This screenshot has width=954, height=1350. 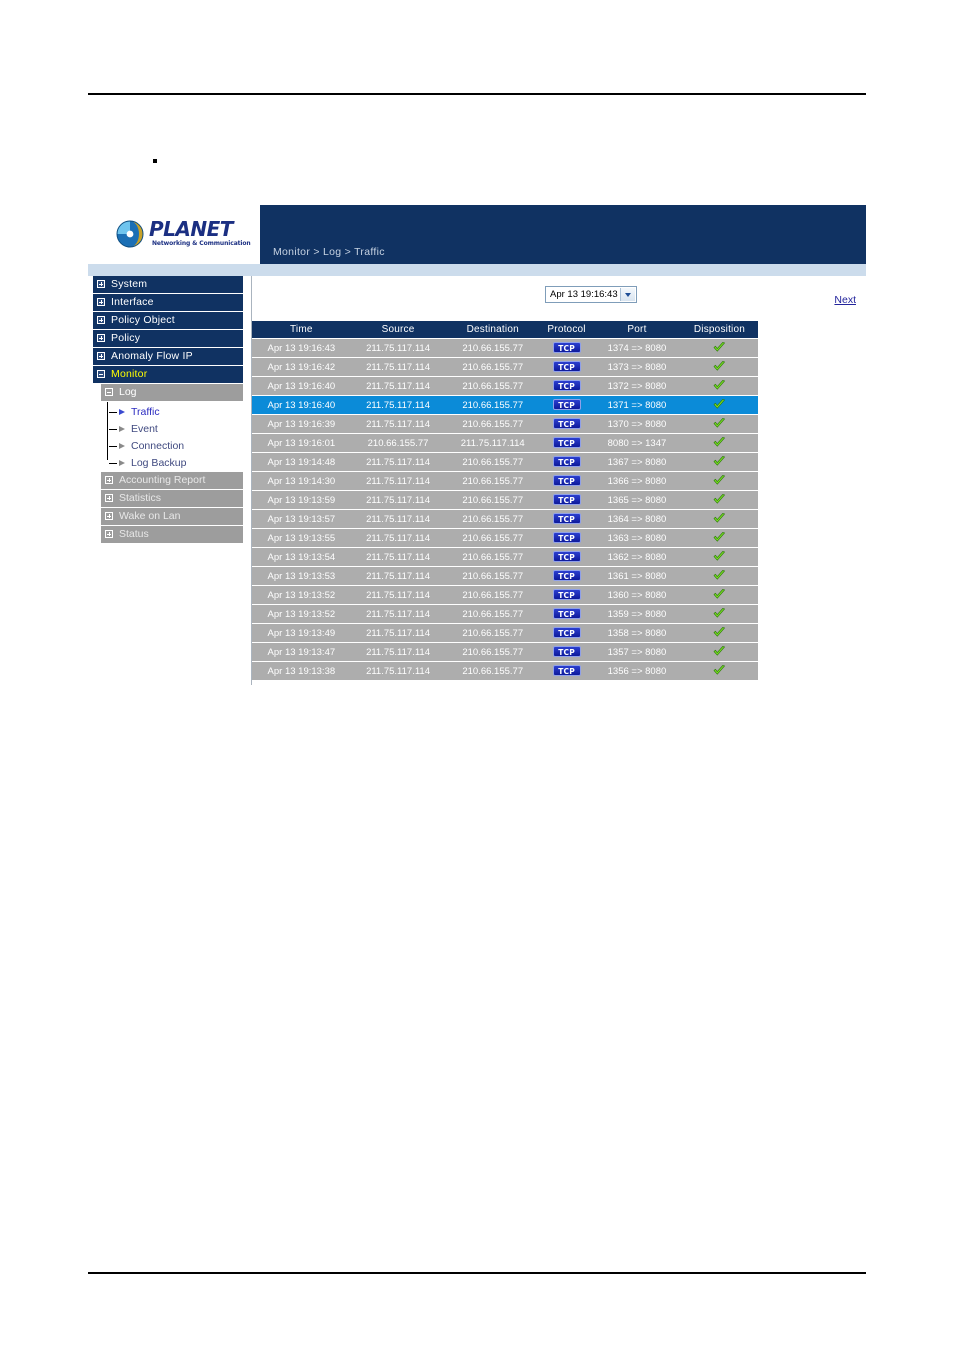 I want to click on column-header-disposition: Disposition, so click(x=719, y=329).